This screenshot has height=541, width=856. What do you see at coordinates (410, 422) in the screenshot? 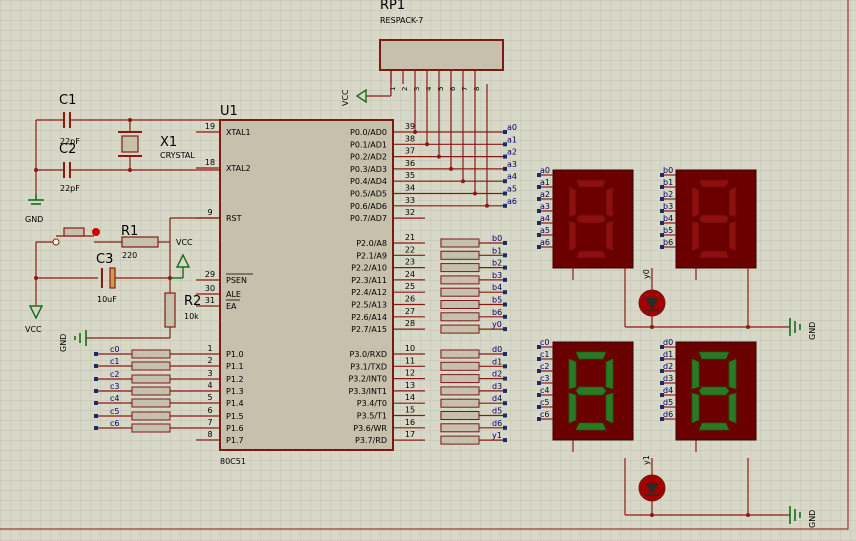
I see `u1-pin-number: 16` at bounding box center [410, 422].